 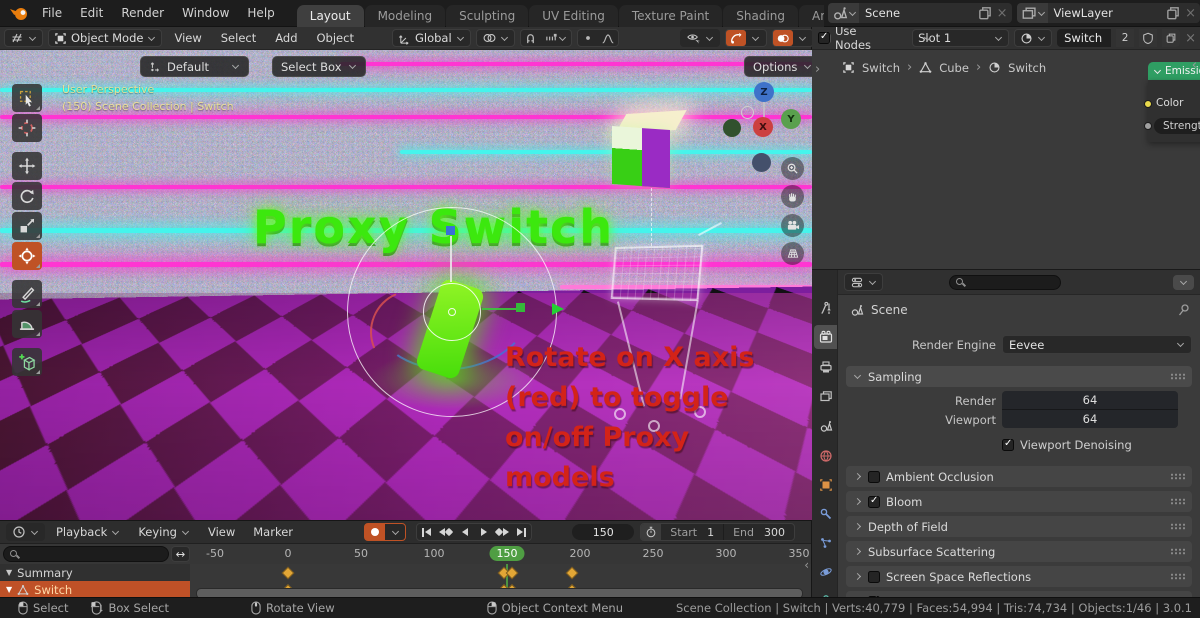 I want to click on scale-tool, so click(x=27, y=226).